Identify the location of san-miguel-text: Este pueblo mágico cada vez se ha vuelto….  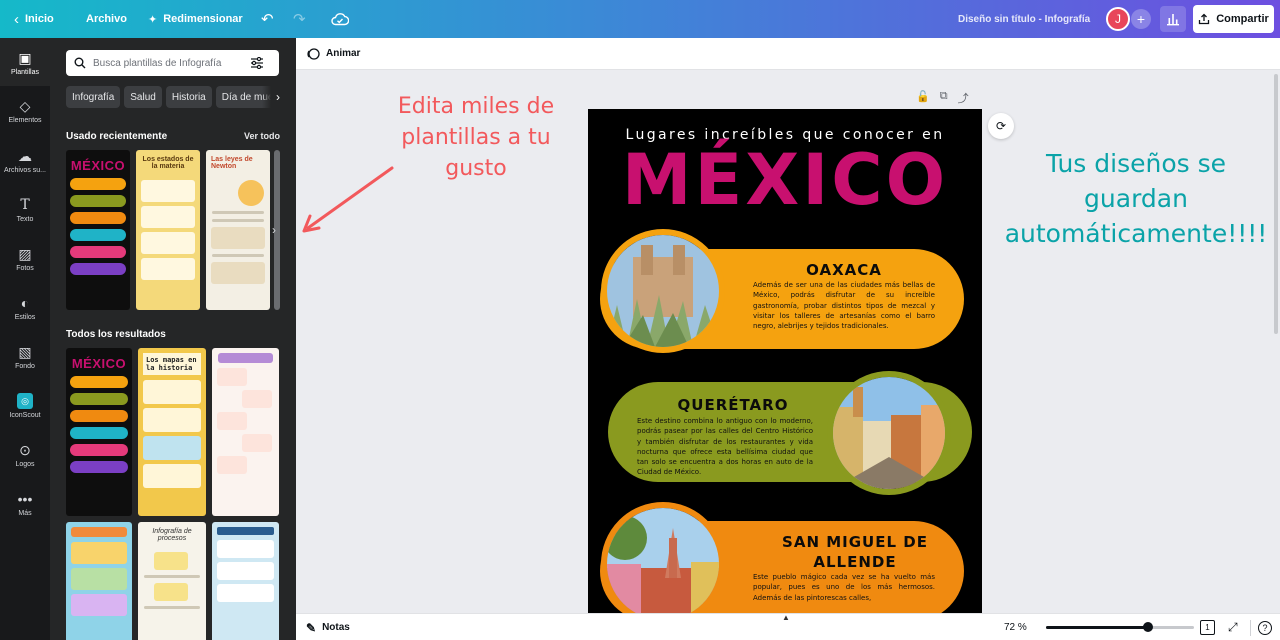
(844, 587).